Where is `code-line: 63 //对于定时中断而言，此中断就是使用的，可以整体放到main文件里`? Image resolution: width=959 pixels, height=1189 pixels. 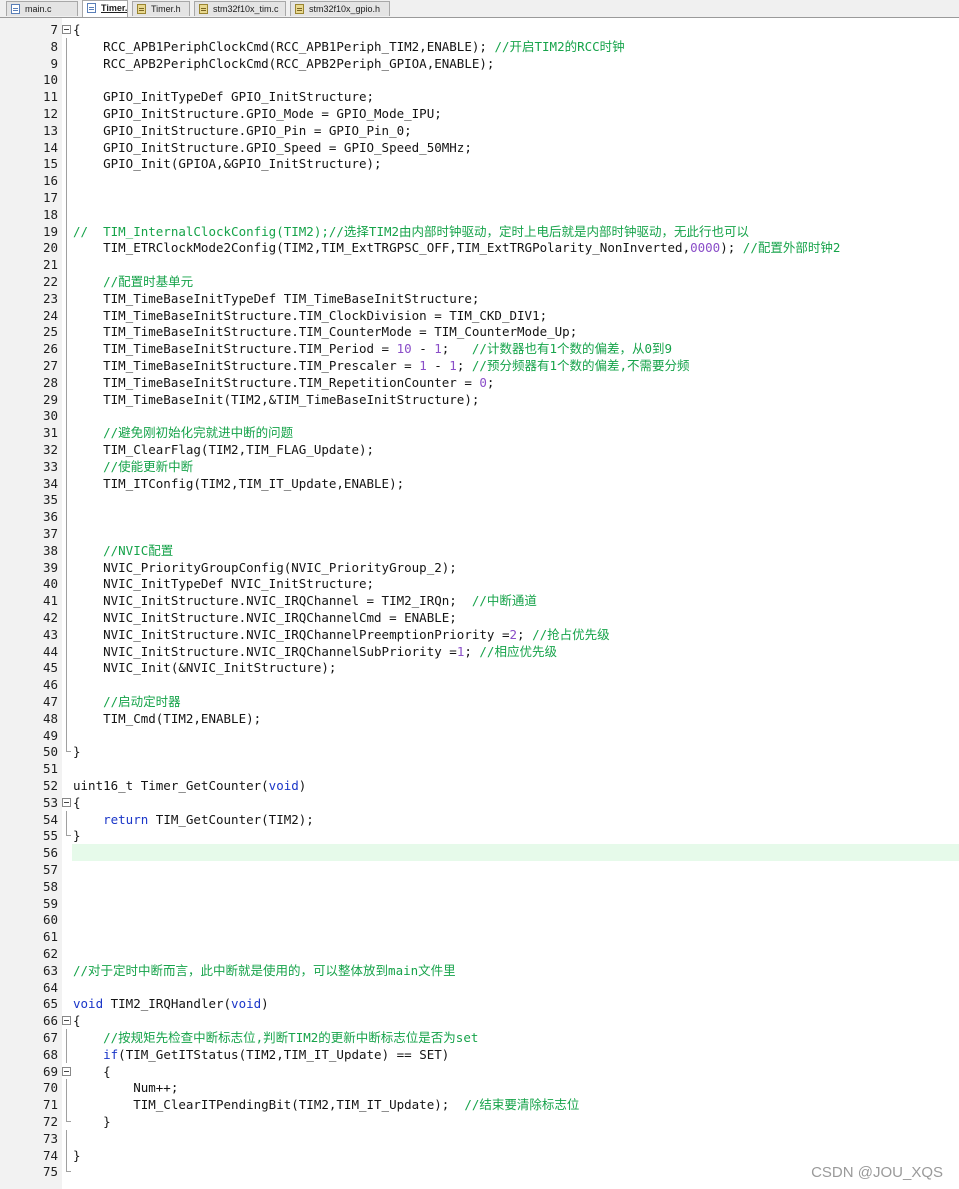
code-line: 63 //对于定时中断而言，此中断就是使用的，可以整体放到main文件里 is located at coordinates (479, 970).